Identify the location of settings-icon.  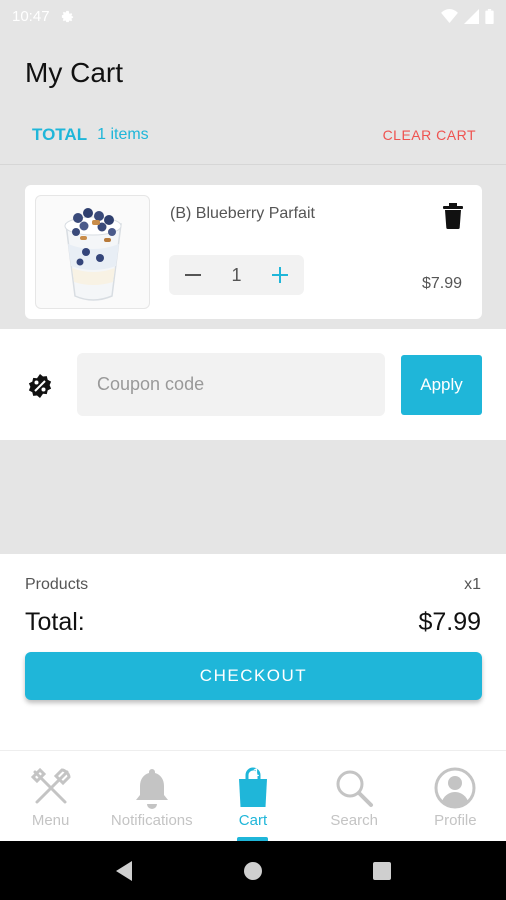
(67, 16).